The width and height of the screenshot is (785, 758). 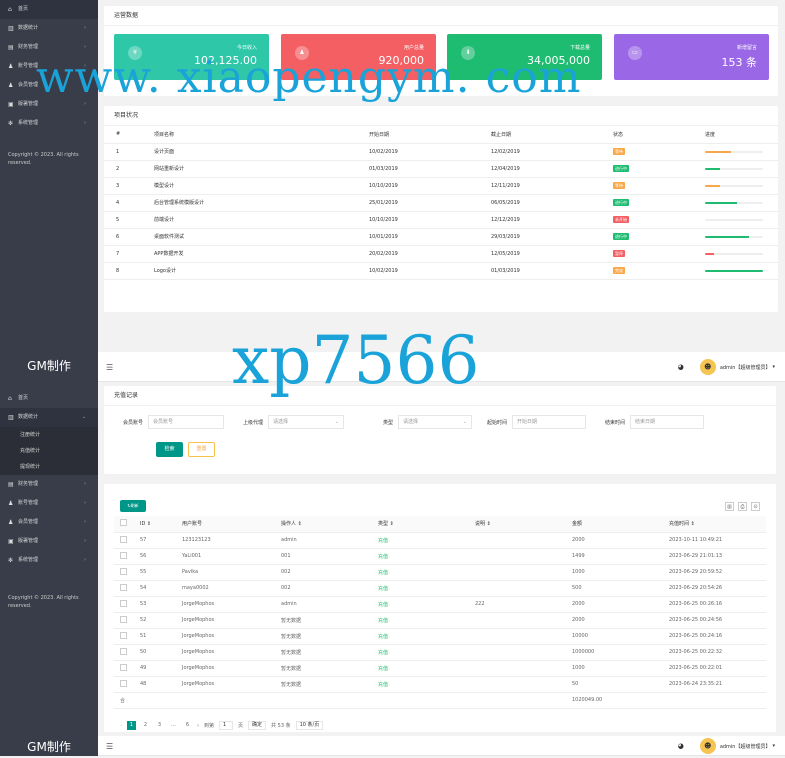 What do you see at coordinates (729, 506) in the screenshot?
I see `columns-icon: ▥` at bounding box center [729, 506].